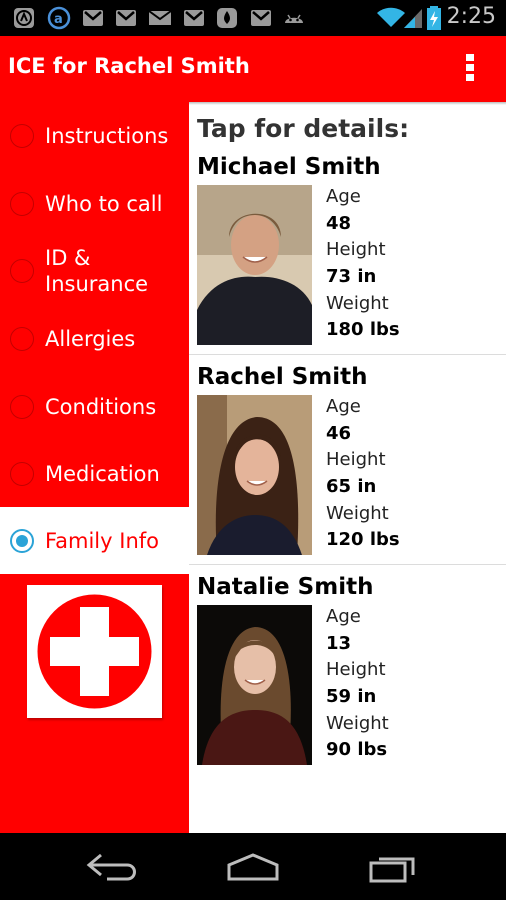  I want to click on age-value: 48, so click(339, 223).